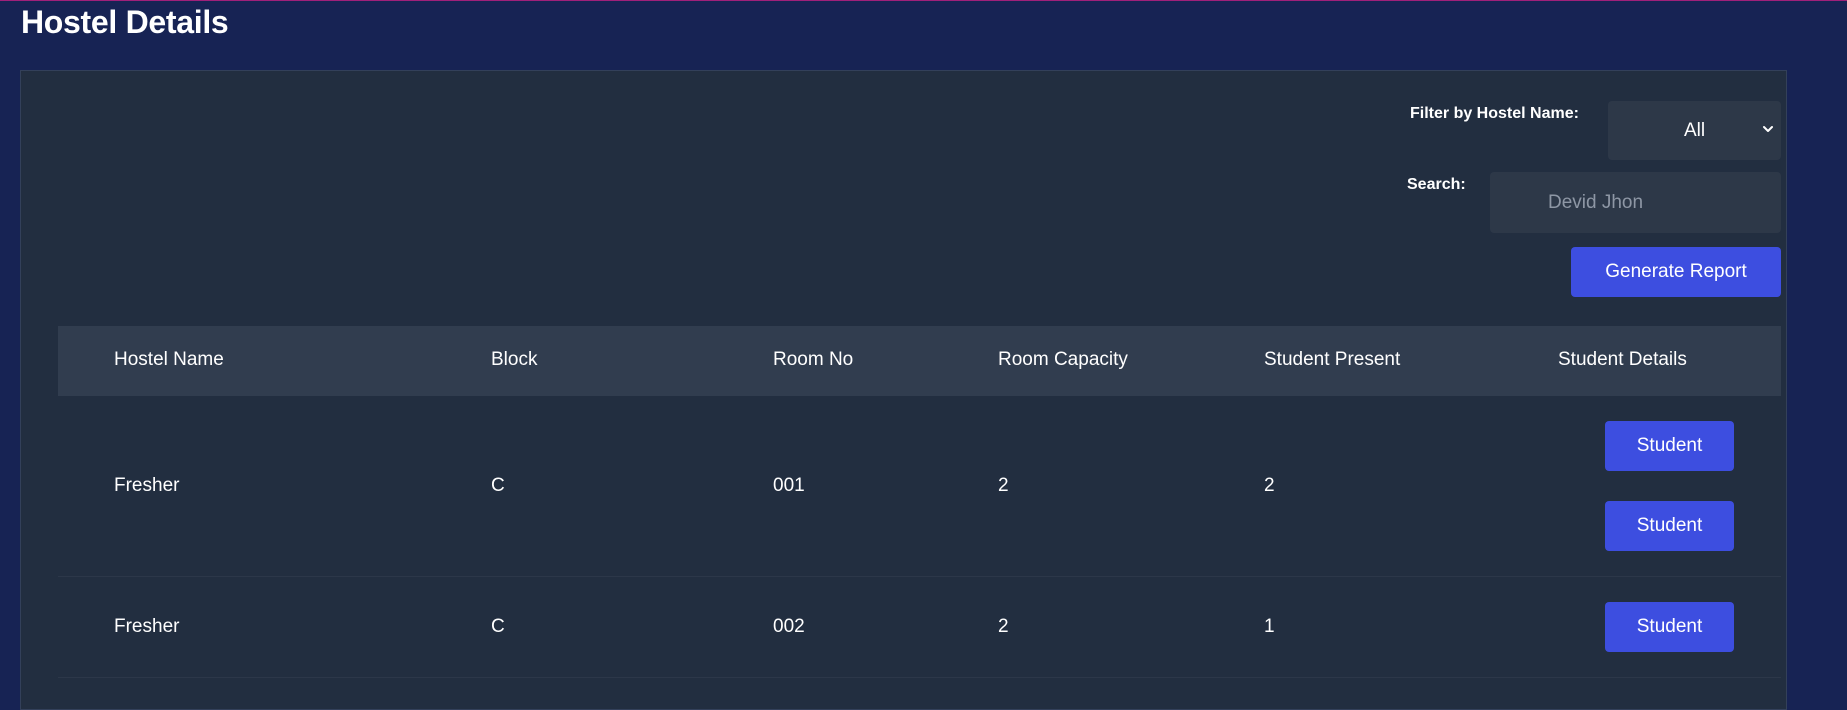 This screenshot has height=710, width=1847. I want to click on hostel-name-select-value: All, so click(1694, 130).